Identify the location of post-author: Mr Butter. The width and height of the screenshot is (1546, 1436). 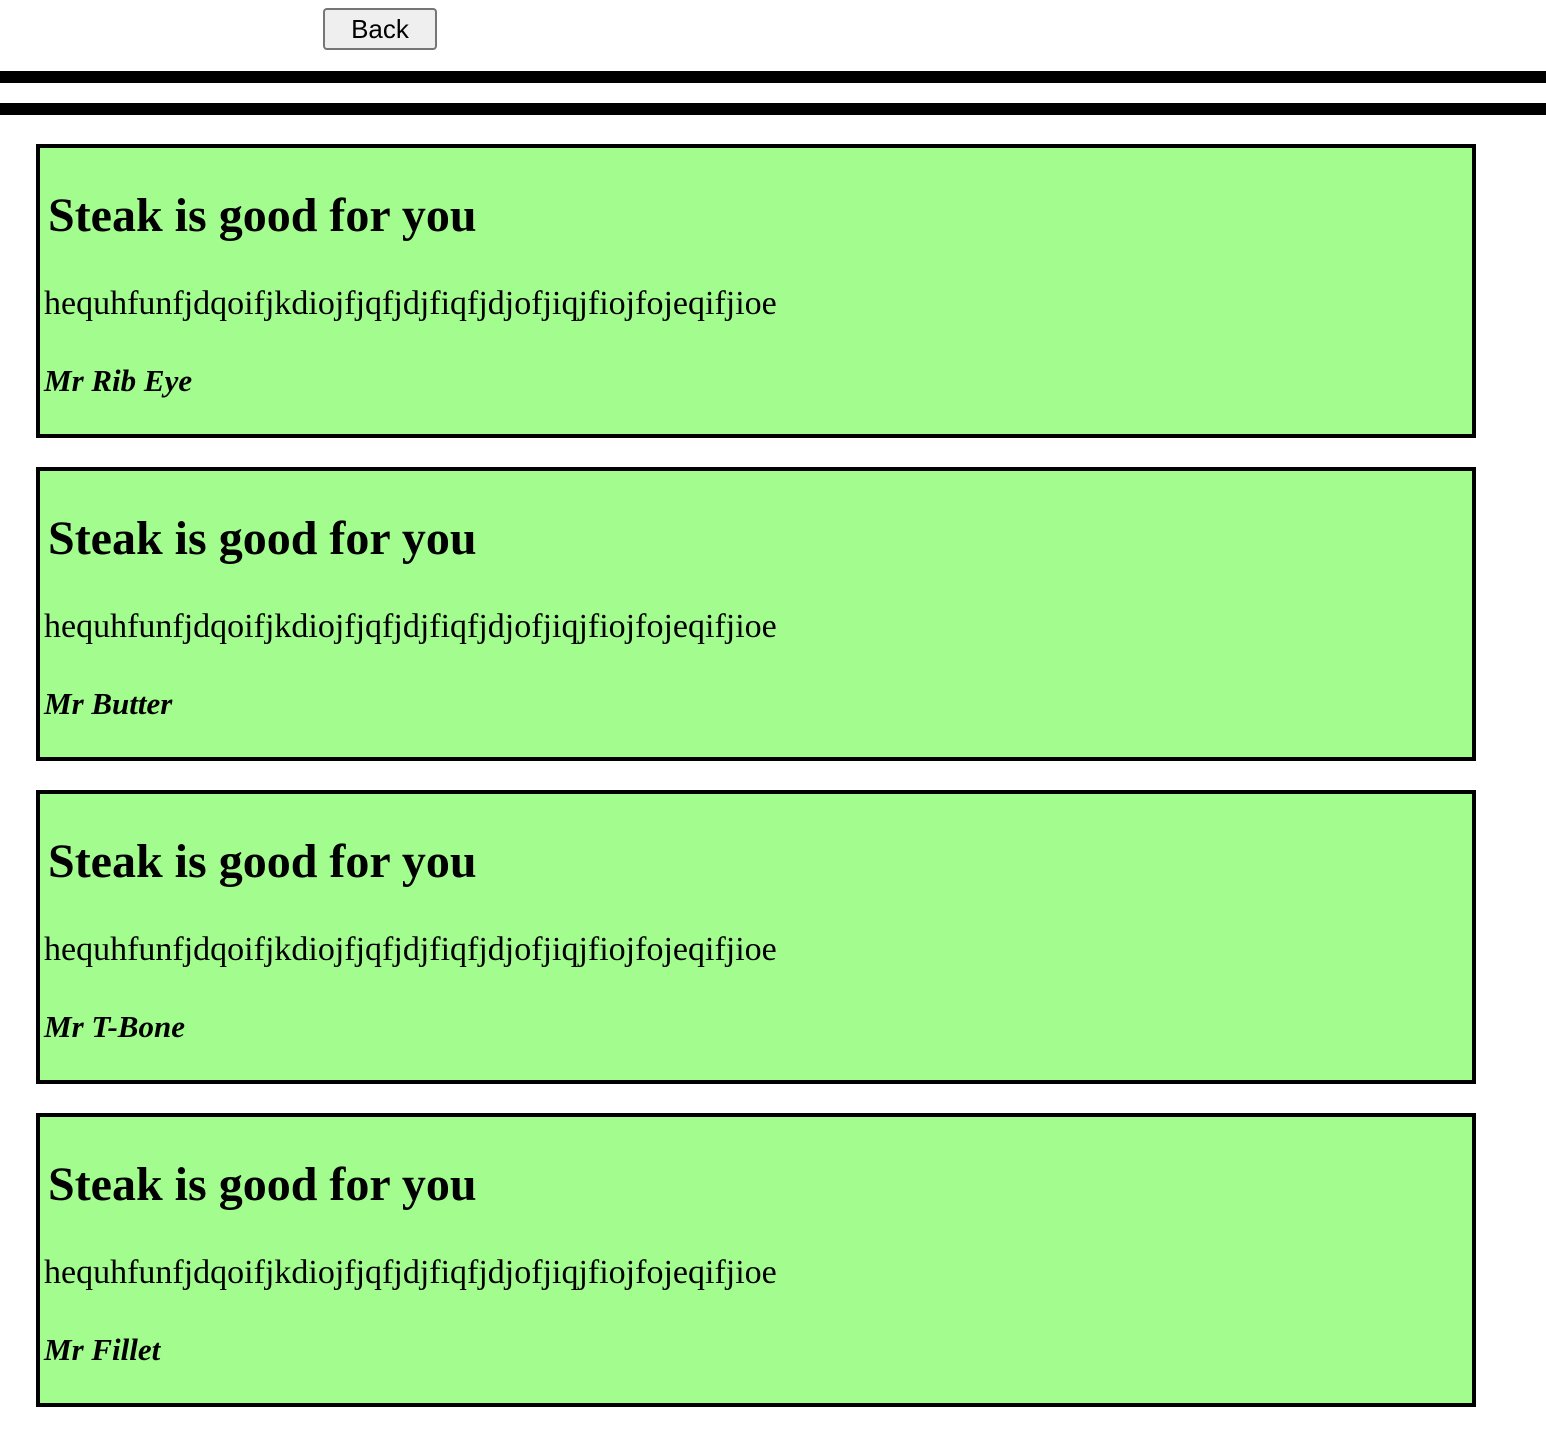
(108, 703).